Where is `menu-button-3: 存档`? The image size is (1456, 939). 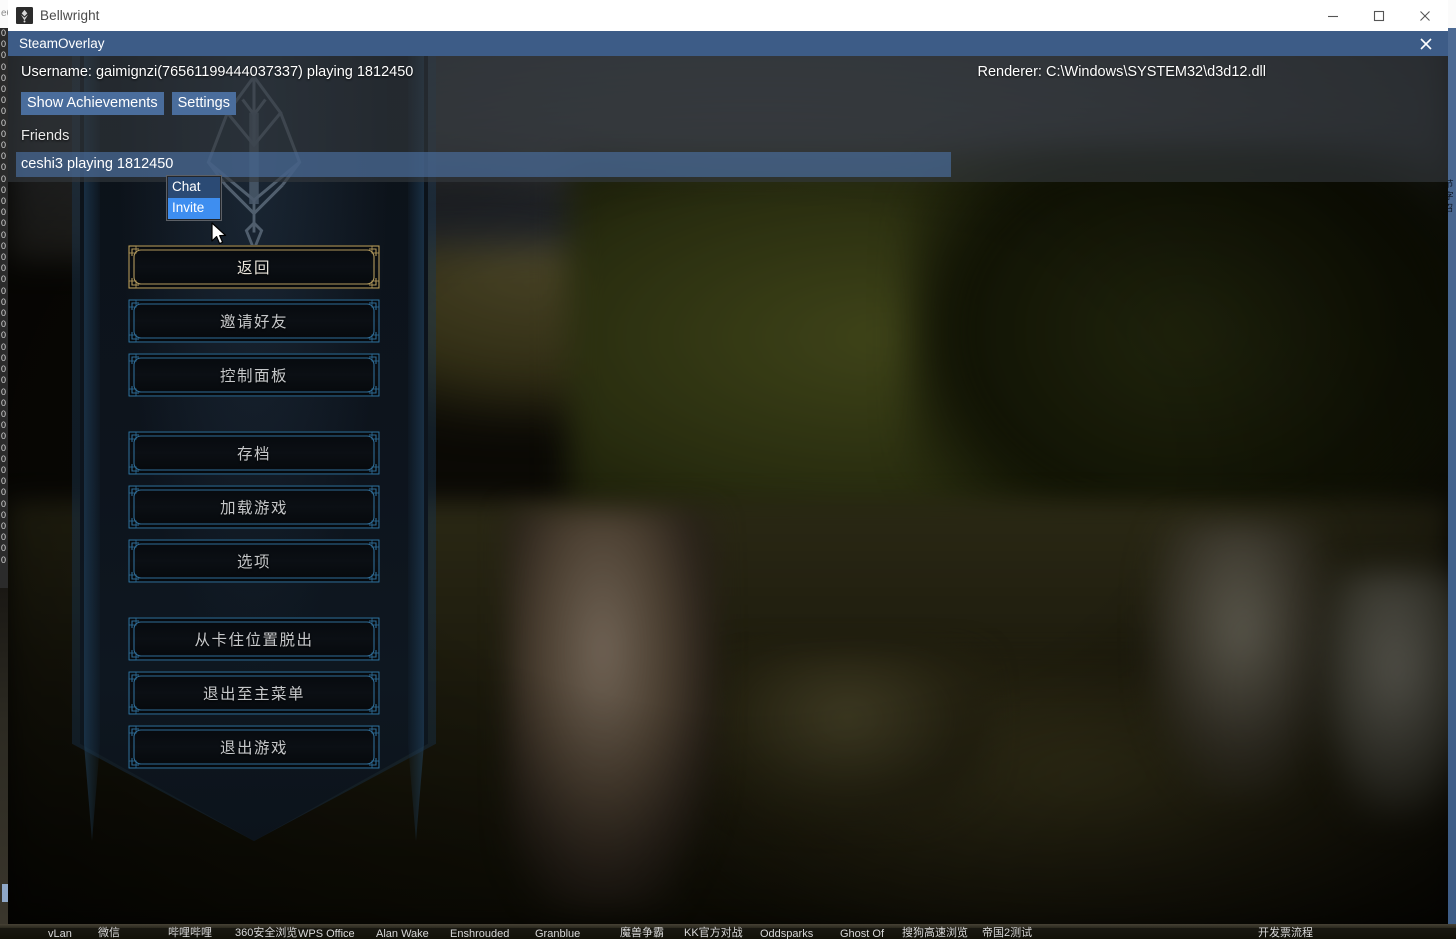
menu-button-3: 存档 is located at coordinates (254, 453).